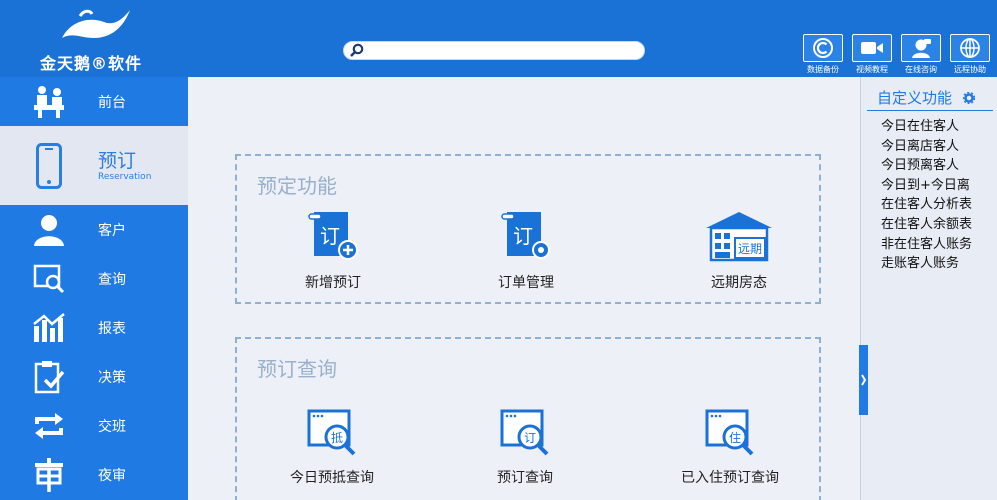  I want to click on video-tutorial-button: 视频教程, so click(872, 54).